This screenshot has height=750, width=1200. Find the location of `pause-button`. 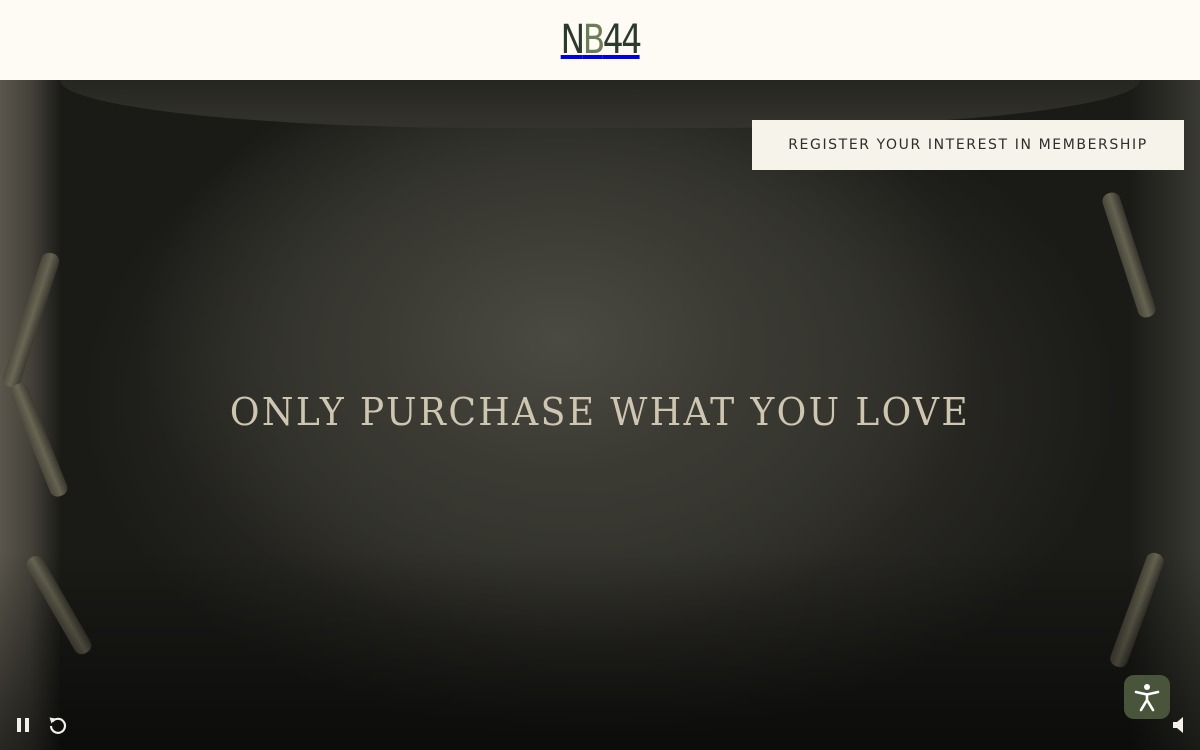

pause-button is located at coordinates (23, 725).